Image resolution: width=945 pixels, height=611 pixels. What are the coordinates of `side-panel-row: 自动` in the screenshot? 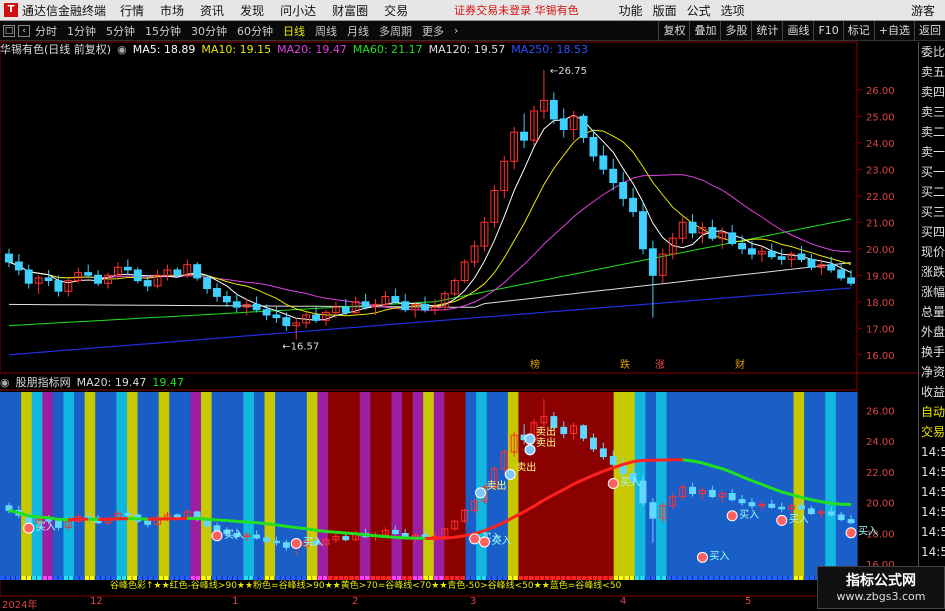 It's located at (932, 412).